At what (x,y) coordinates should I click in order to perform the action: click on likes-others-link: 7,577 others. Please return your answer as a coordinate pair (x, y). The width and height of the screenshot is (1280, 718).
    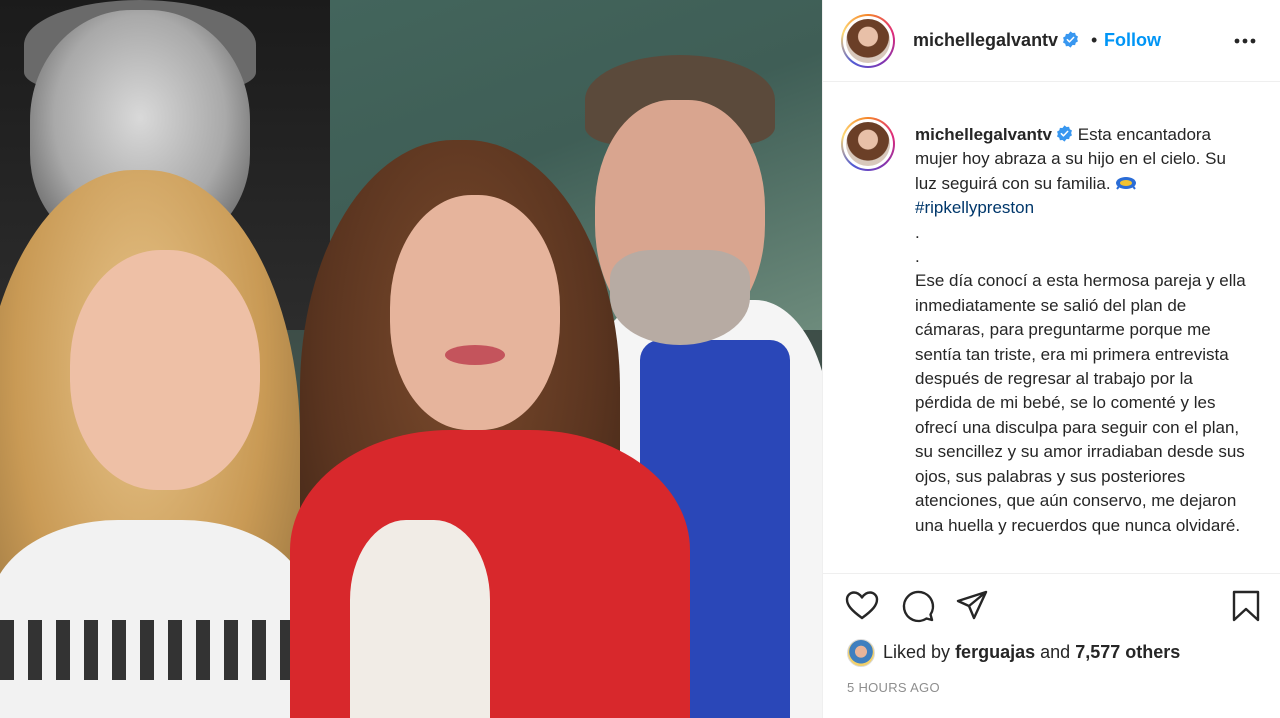
    Looking at the image, I should click on (1127, 652).